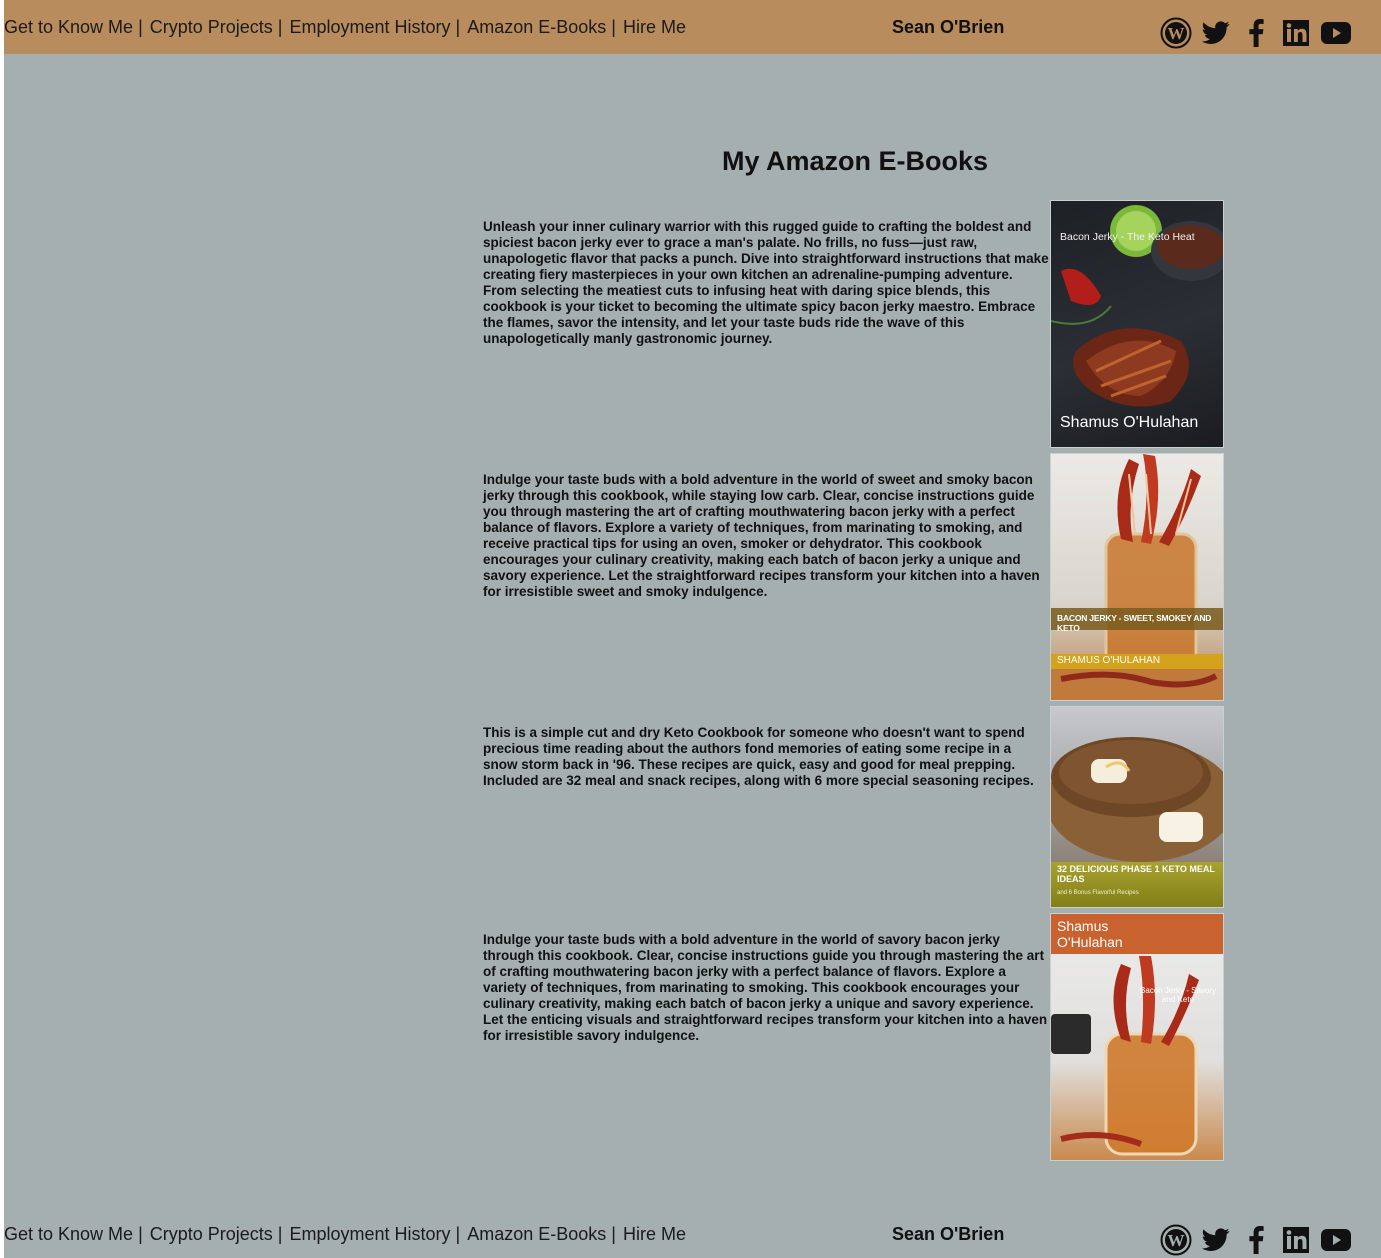  I want to click on cover-illustration, so click(1125, 1056).